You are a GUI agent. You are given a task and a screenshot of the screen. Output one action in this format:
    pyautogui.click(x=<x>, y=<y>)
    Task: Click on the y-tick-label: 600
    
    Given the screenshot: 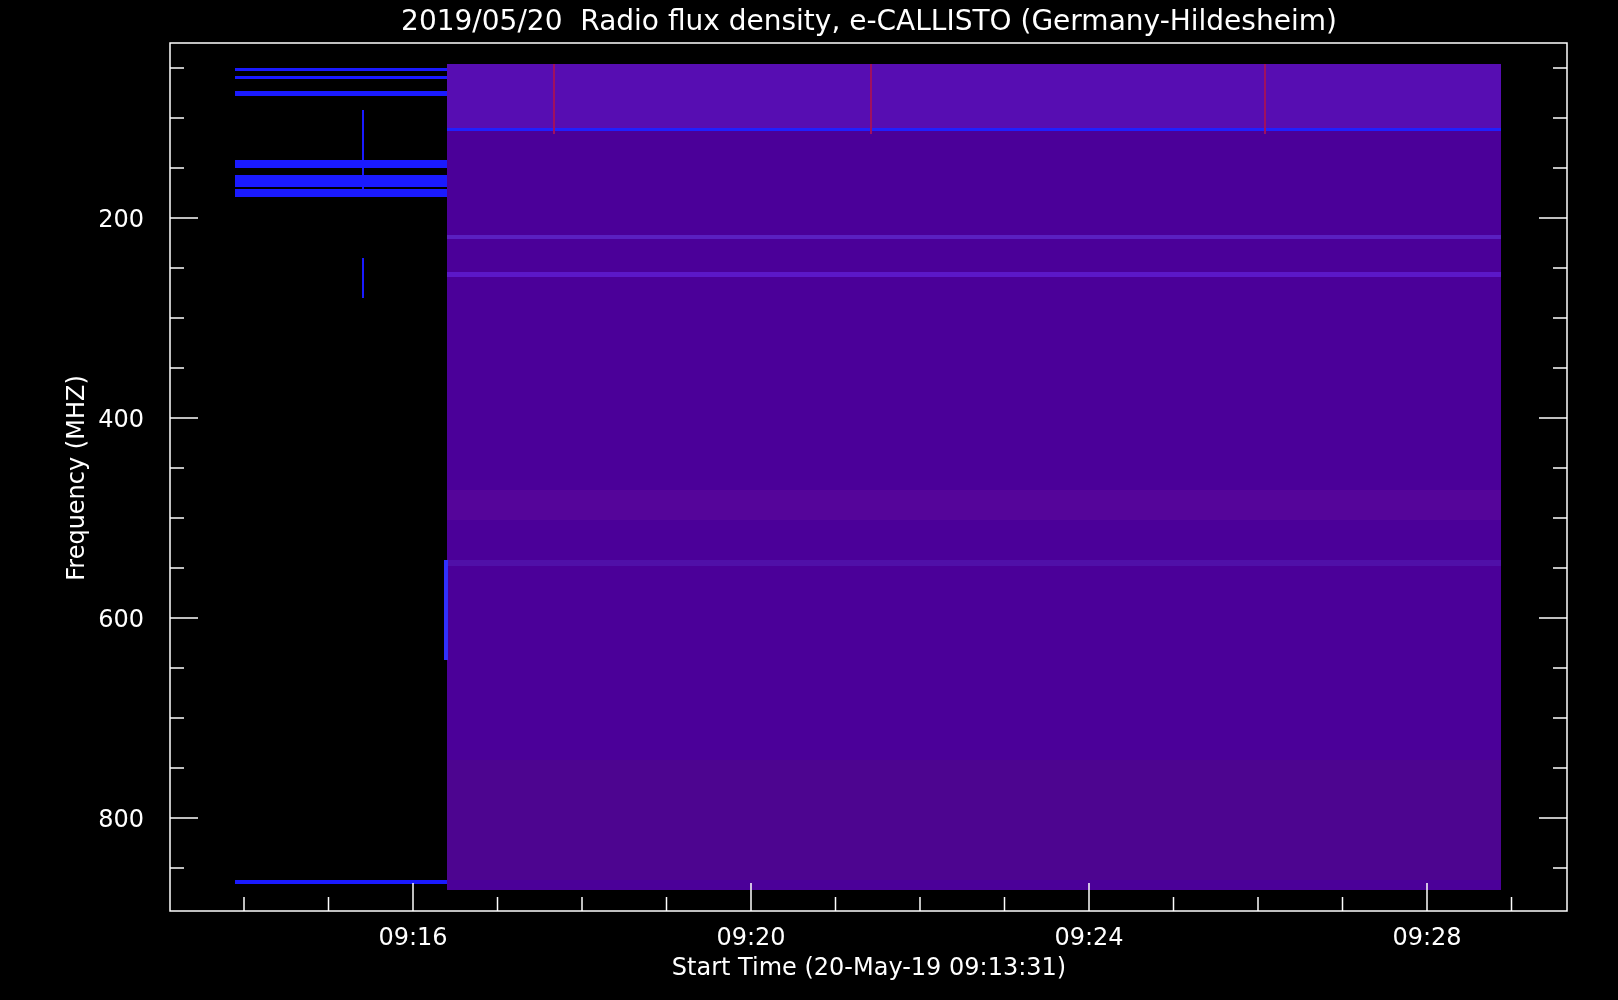 What is the action you would take?
    pyautogui.click(x=121, y=619)
    